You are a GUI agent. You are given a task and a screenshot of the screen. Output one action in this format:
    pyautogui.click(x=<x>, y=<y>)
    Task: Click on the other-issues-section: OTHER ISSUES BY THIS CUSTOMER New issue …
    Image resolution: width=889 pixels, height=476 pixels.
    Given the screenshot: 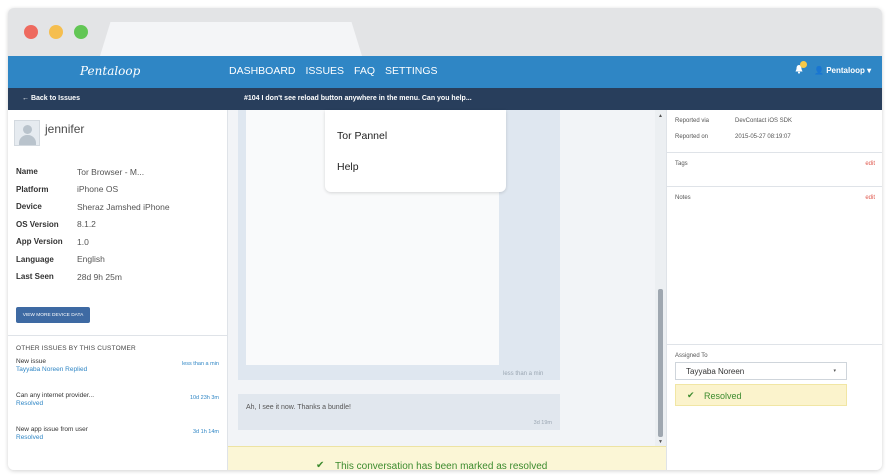 What is the action you would take?
    pyautogui.click(x=117, y=394)
    